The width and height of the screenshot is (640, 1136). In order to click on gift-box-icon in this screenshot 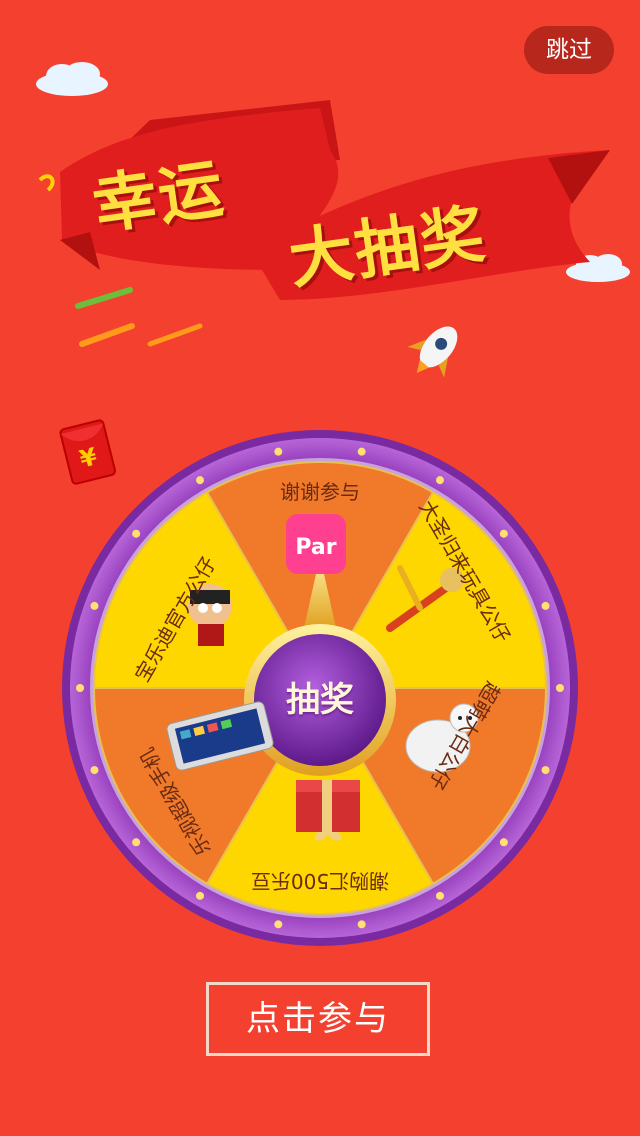, I will do `click(328, 810)`.